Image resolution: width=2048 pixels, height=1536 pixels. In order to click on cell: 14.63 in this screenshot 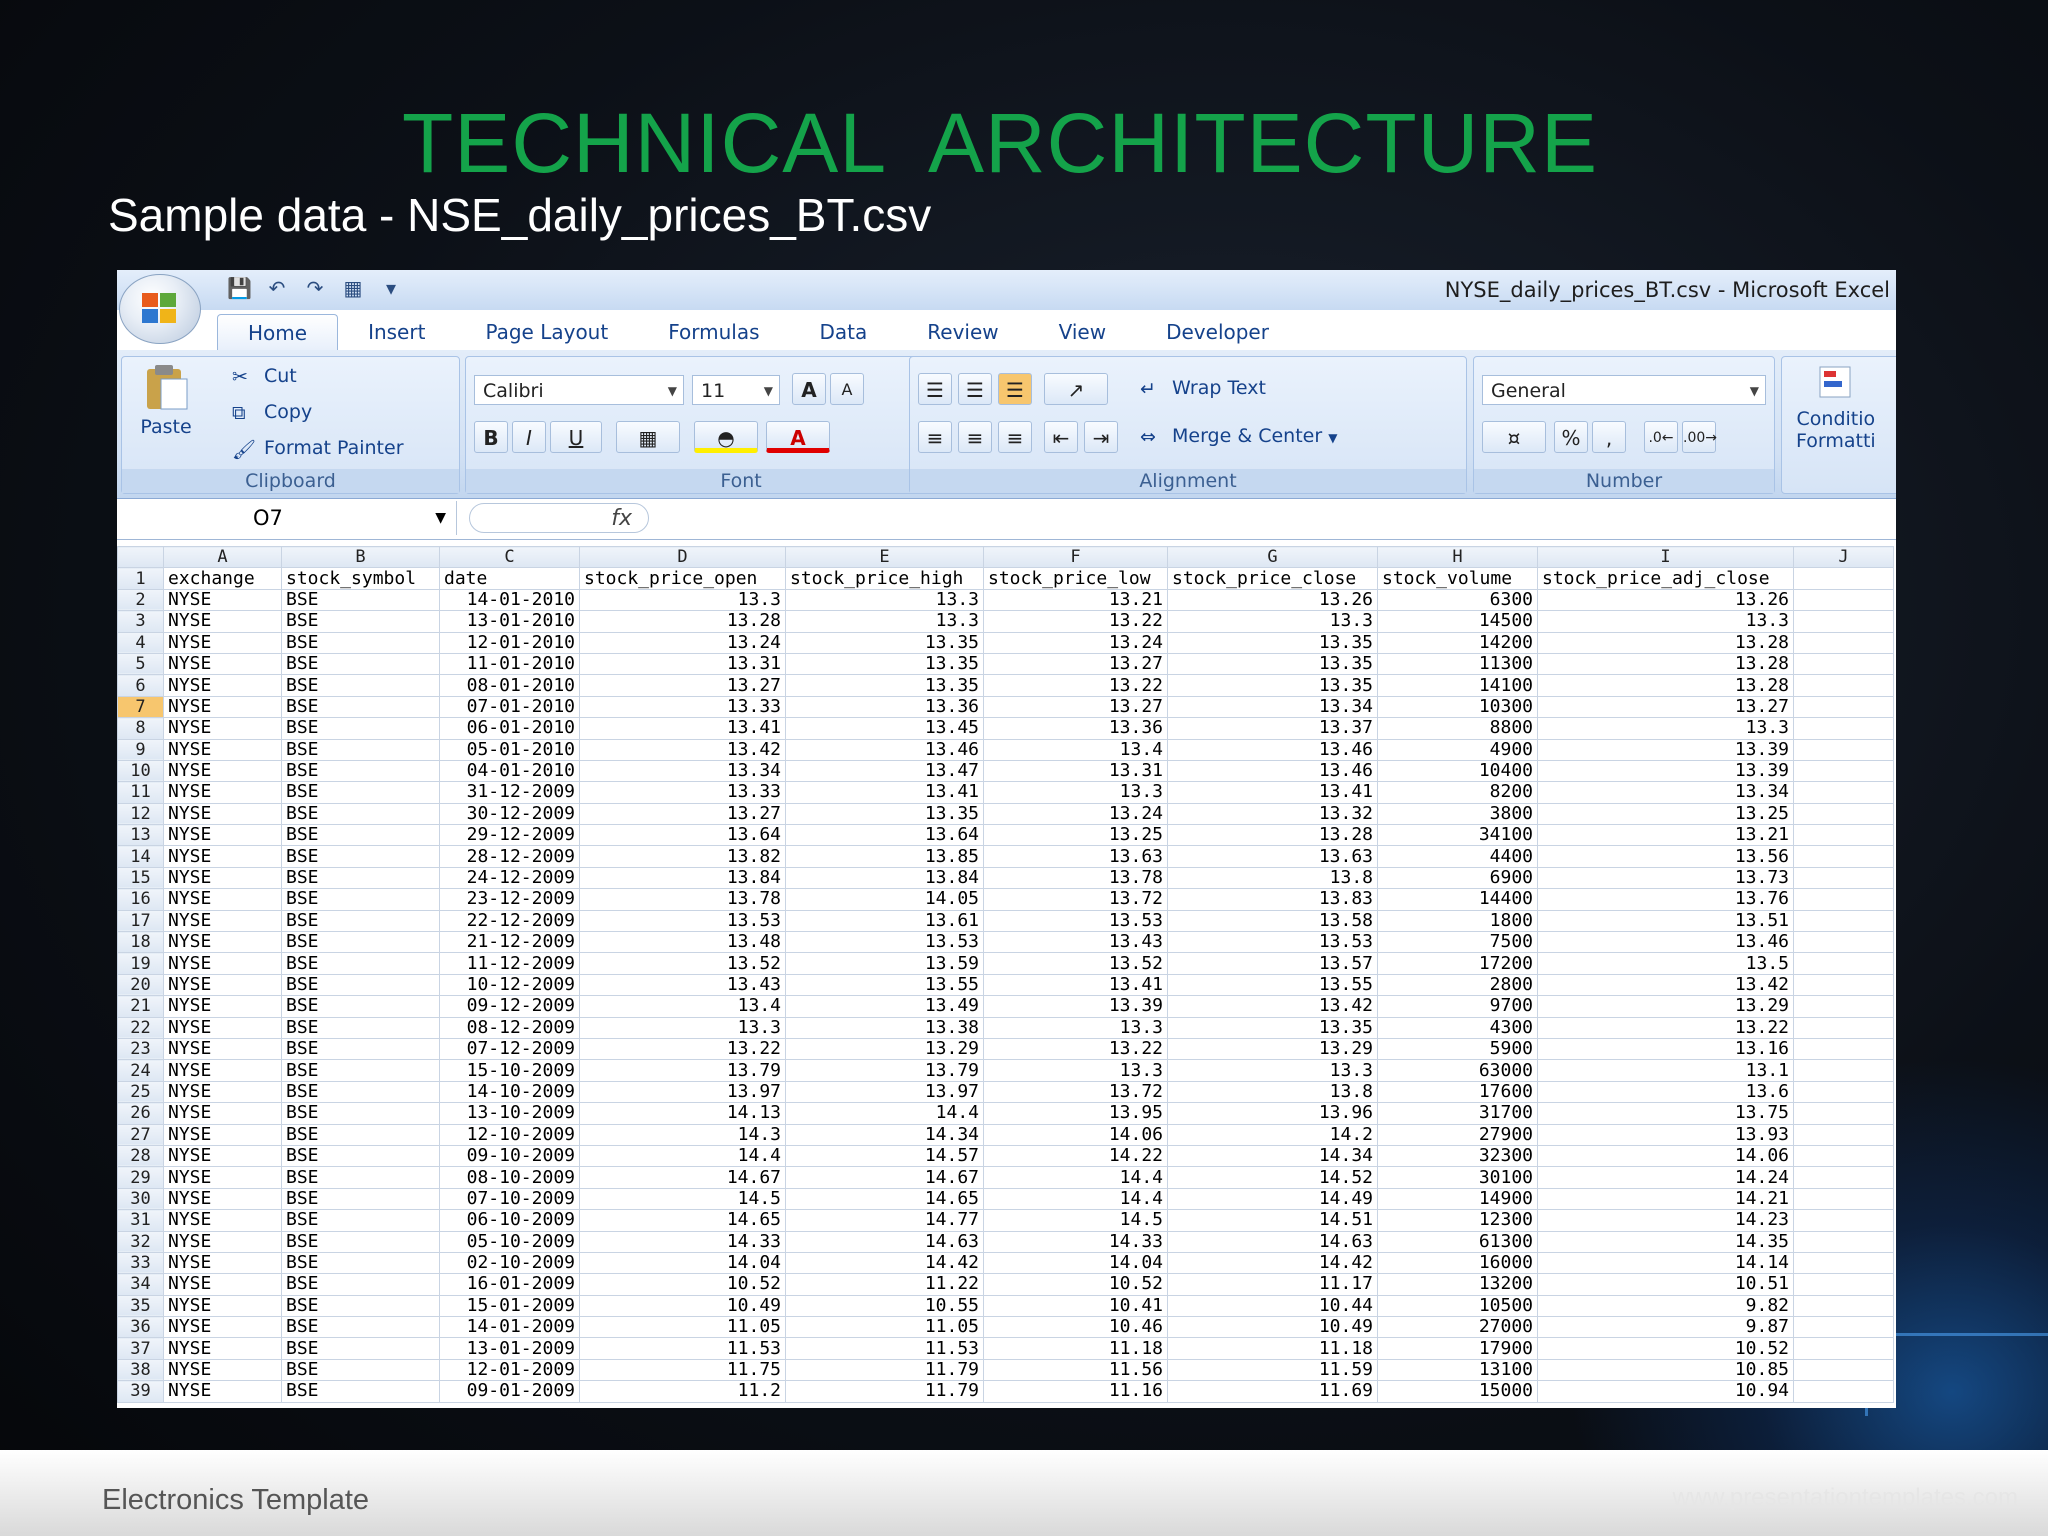, I will do `click(884, 1241)`.